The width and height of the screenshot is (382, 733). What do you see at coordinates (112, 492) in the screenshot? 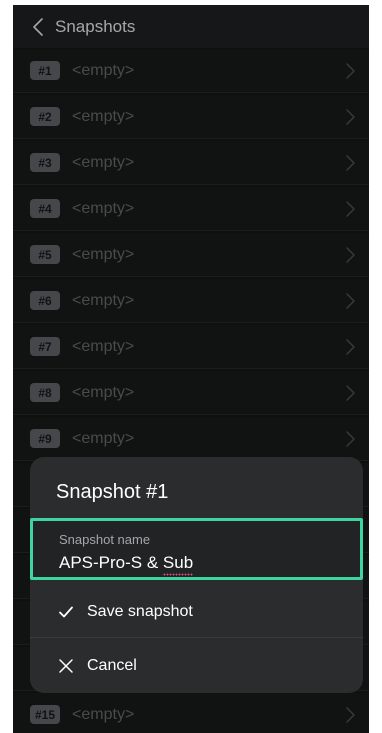
I see `dialog-title: Snapshot #1` at bounding box center [112, 492].